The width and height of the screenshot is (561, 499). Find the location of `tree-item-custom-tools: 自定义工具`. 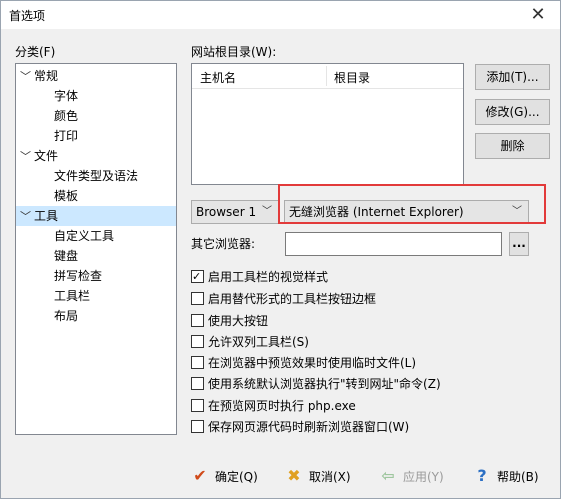

tree-item-custom-tools: 自定义工具 is located at coordinates (84, 236).